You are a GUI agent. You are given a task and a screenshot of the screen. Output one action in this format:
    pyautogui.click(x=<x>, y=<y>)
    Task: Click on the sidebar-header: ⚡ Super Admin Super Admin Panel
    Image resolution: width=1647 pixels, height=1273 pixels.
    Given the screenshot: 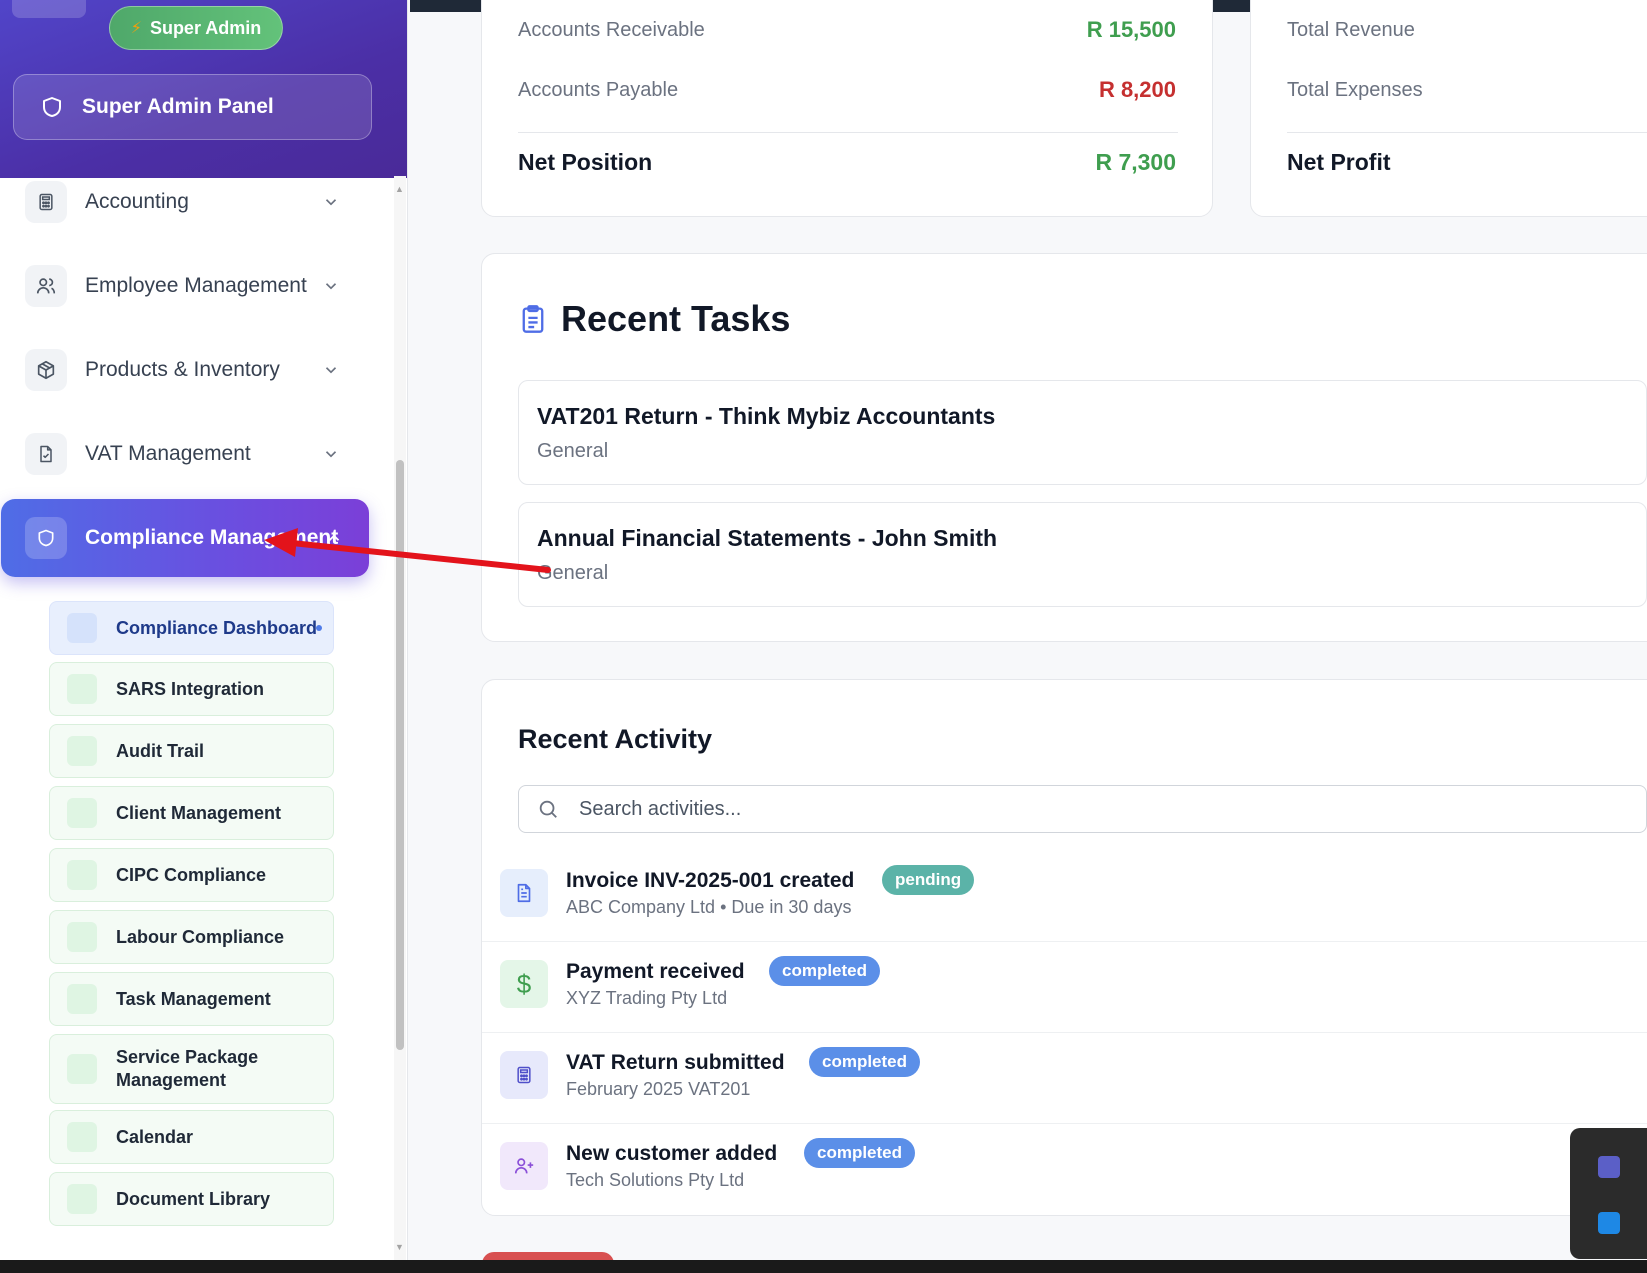 What is the action you would take?
    pyautogui.click(x=203, y=89)
    